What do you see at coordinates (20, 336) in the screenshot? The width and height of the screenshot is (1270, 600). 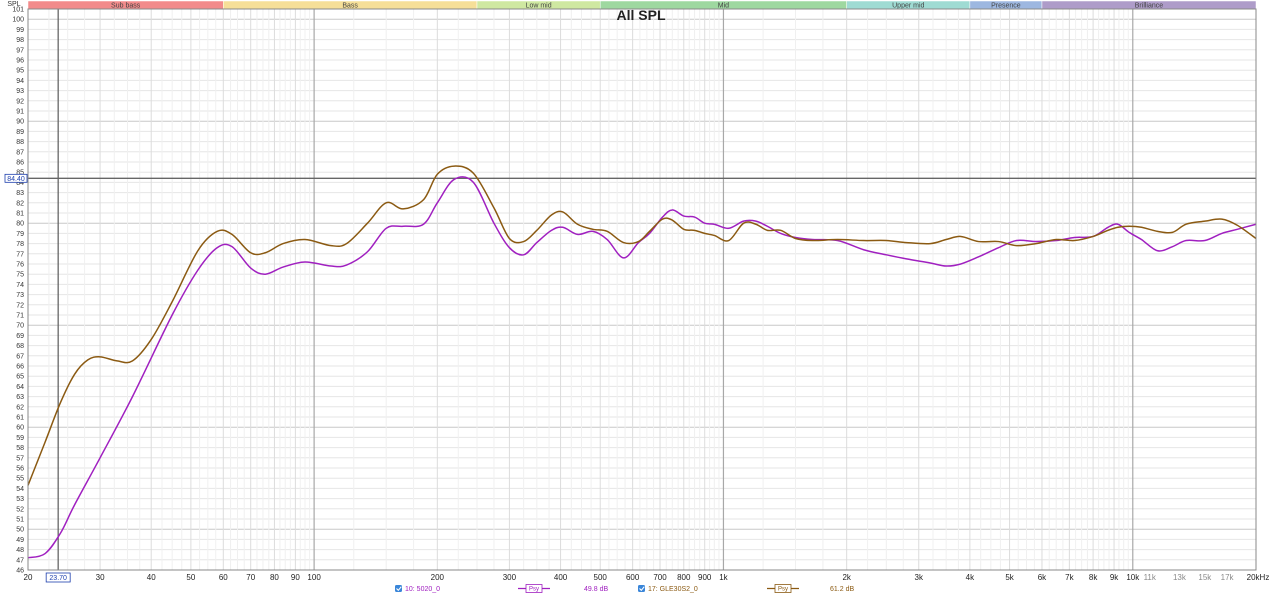 I see `y-tick-label: 69` at bounding box center [20, 336].